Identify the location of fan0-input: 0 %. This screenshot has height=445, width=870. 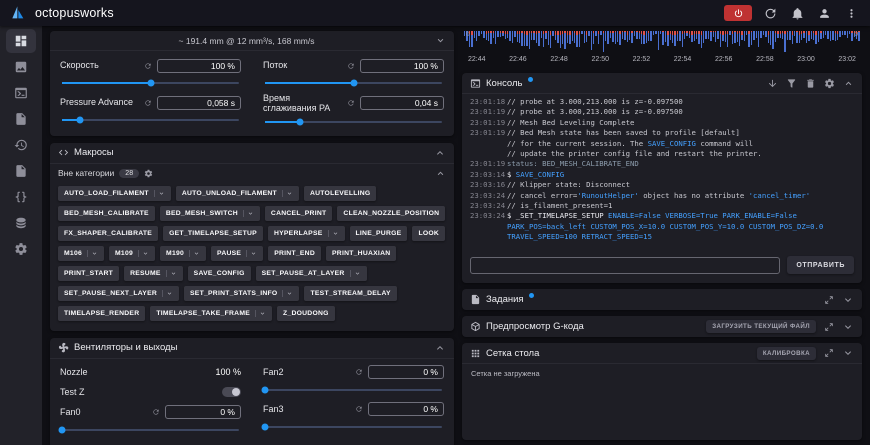
(203, 412).